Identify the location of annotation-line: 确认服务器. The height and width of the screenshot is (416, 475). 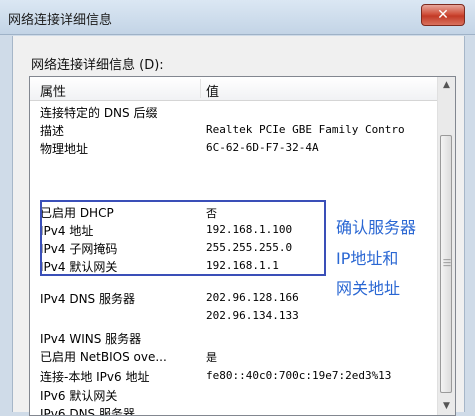
(376, 227).